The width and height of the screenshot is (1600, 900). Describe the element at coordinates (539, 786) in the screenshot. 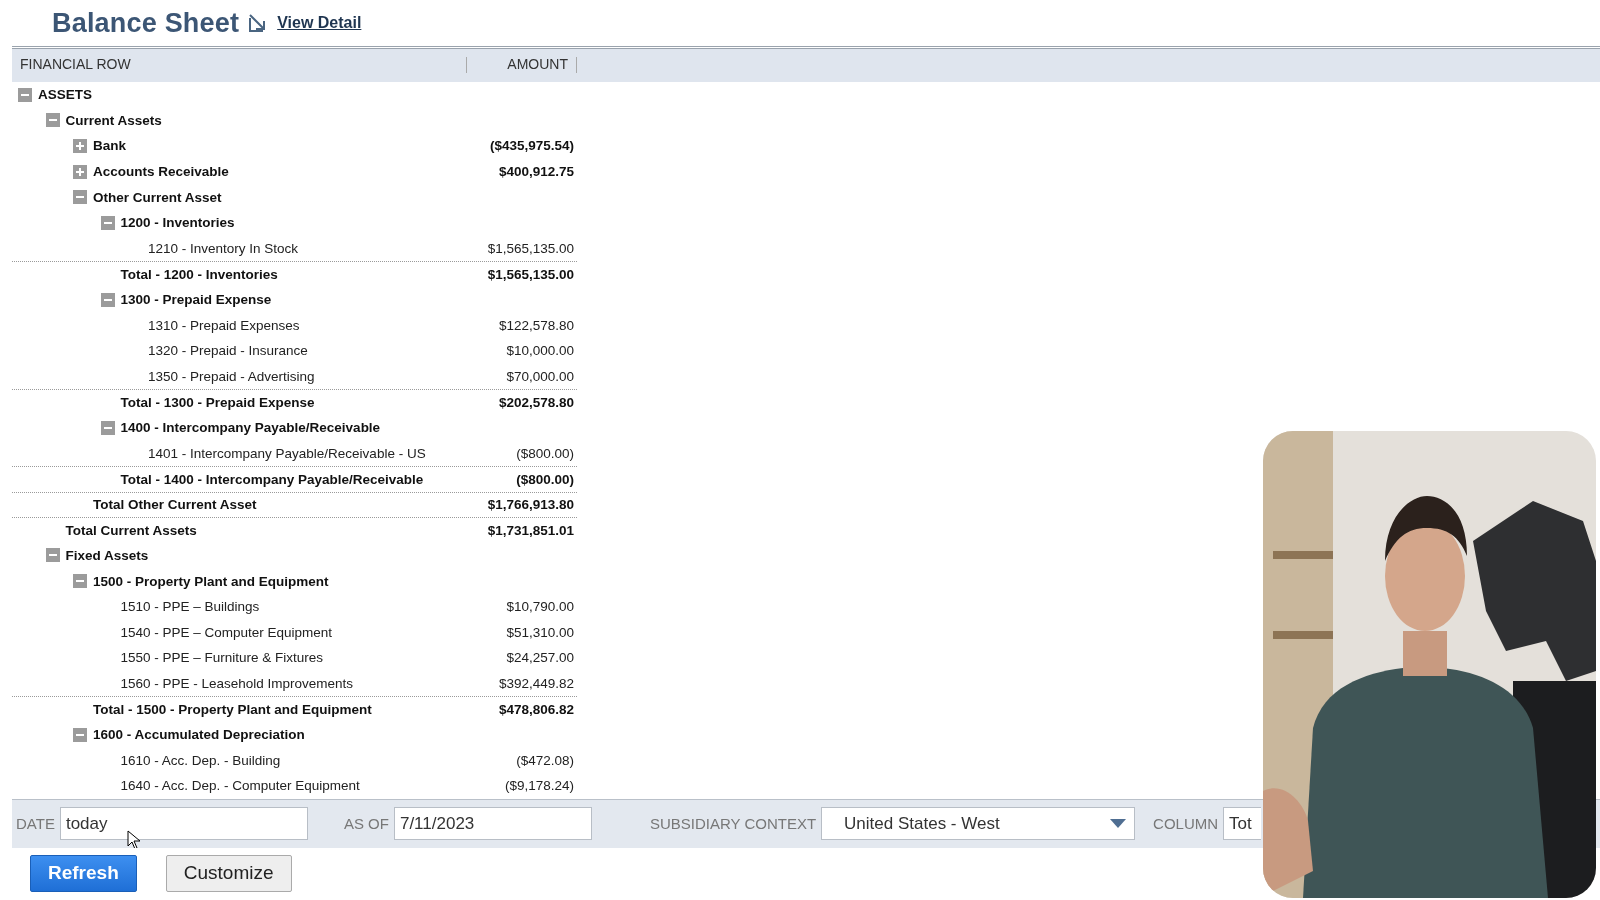

I see `amount-cell: ($9,178.24)` at that location.